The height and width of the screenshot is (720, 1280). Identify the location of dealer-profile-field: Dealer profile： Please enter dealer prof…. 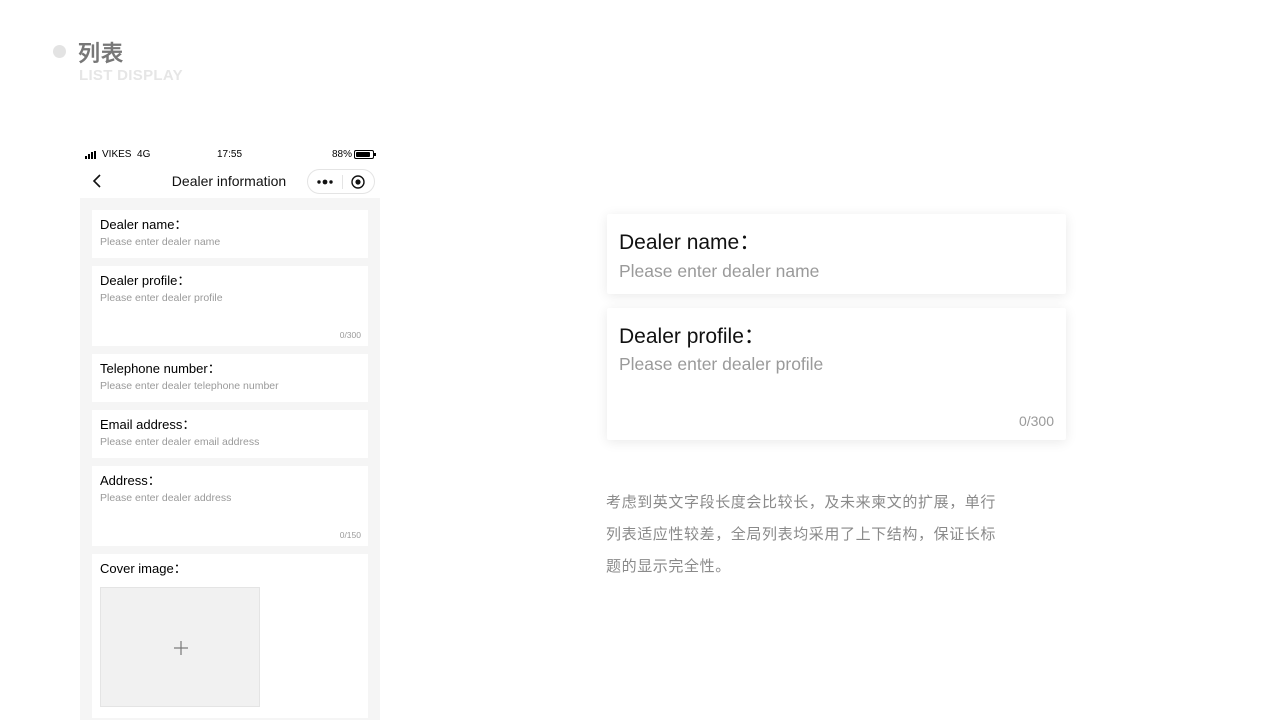
(230, 306).